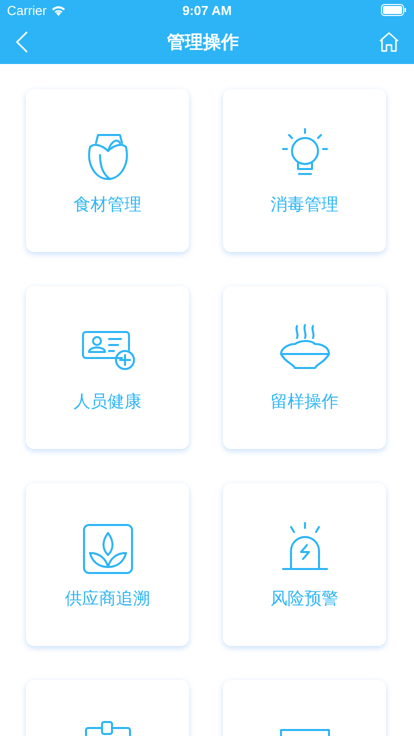 This screenshot has height=736, width=414. What do you see at coordinates (27, 10) in the screenshot?
I see `carrier-label: Carrier` at bounding box center [27, 10].